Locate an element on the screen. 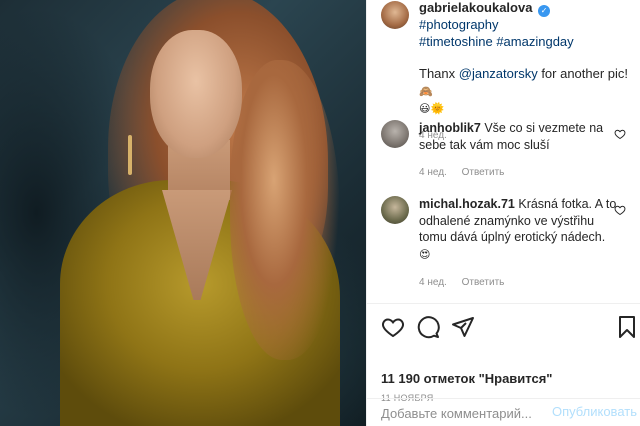 Image resolution: width=640 pixels, height=426 pixels. like-heart-icon is located at coordinates (393, 327).